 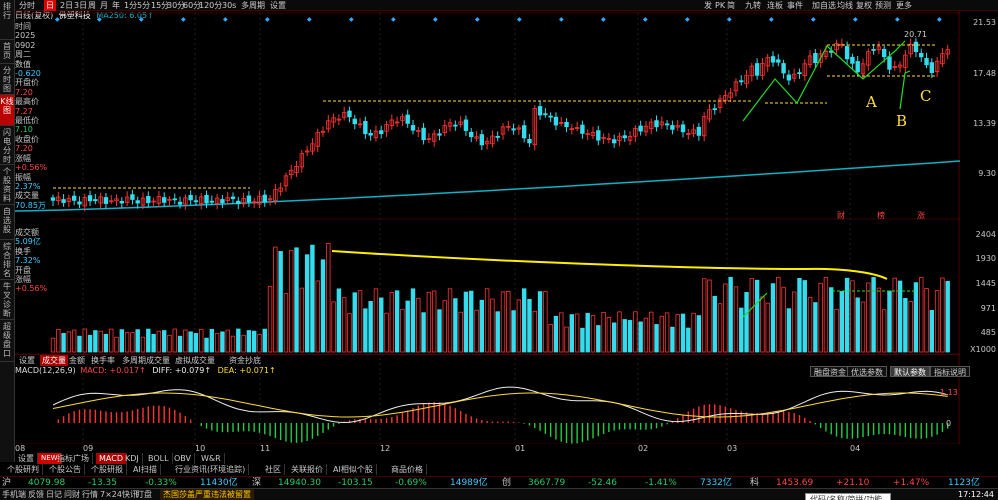 What do you see at coordinates (73, 458) in the screenshot?
I see `bottom-tab-2: 指标广场` at bounding box center [73, 458].